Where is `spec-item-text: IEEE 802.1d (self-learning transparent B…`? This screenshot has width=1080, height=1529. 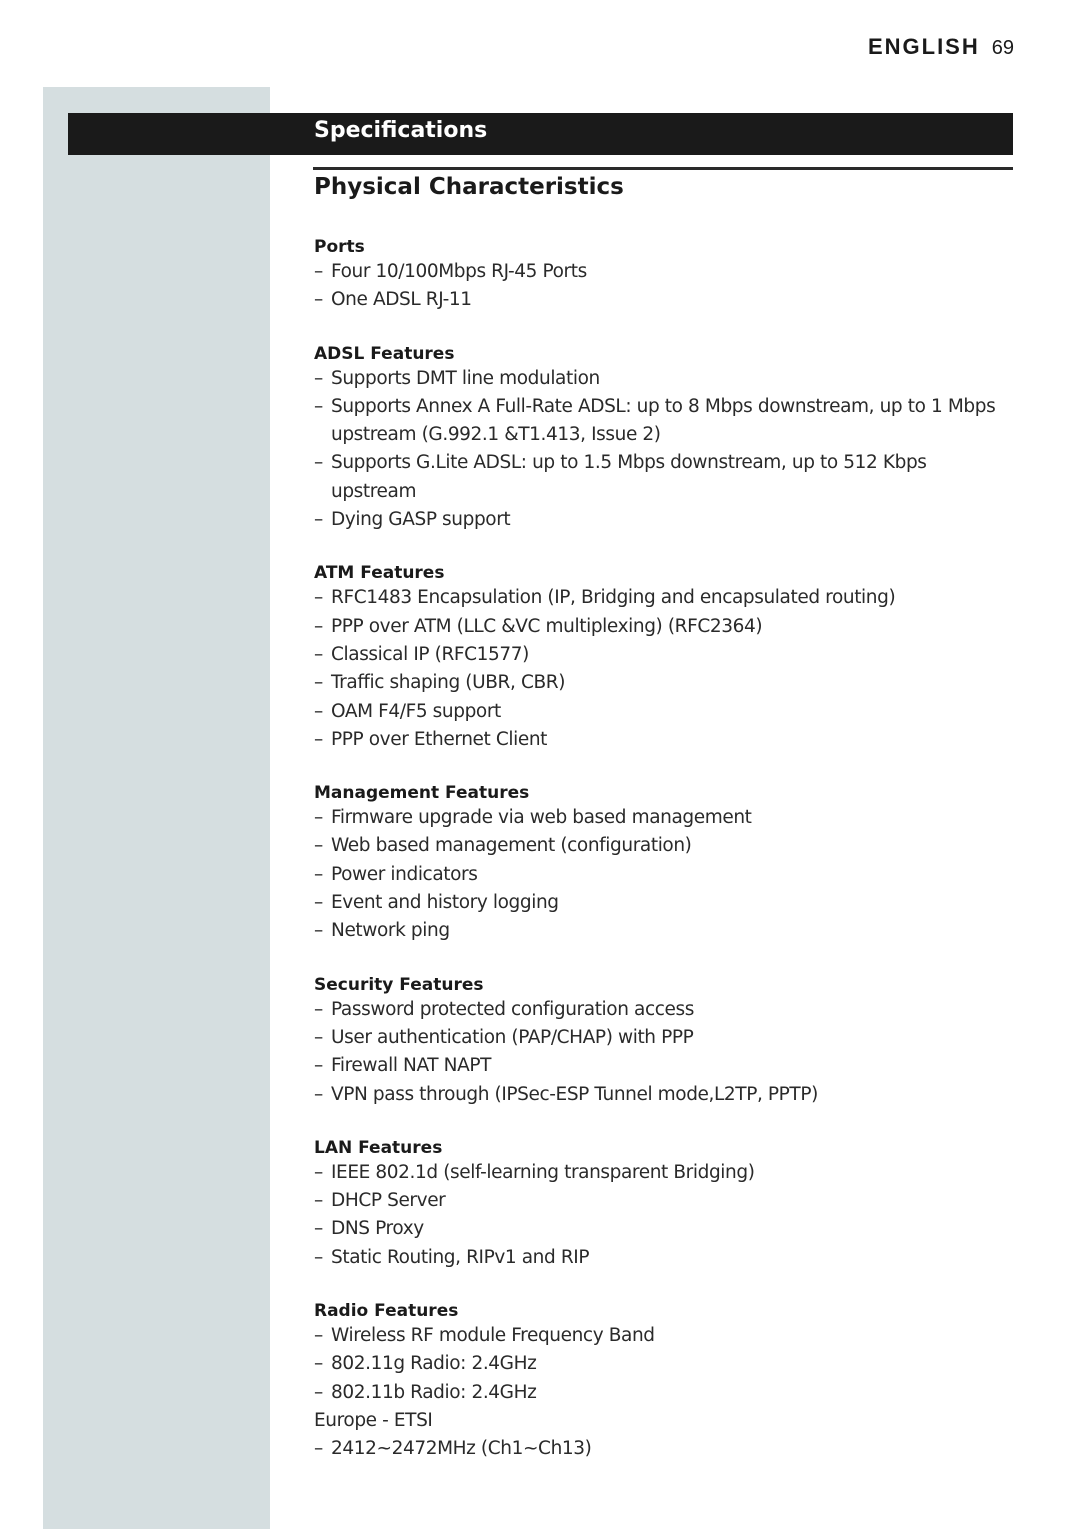
spec-item-text: IEEE 802.1d (self-learning transparent B… is located at coordinates (543, 1172).